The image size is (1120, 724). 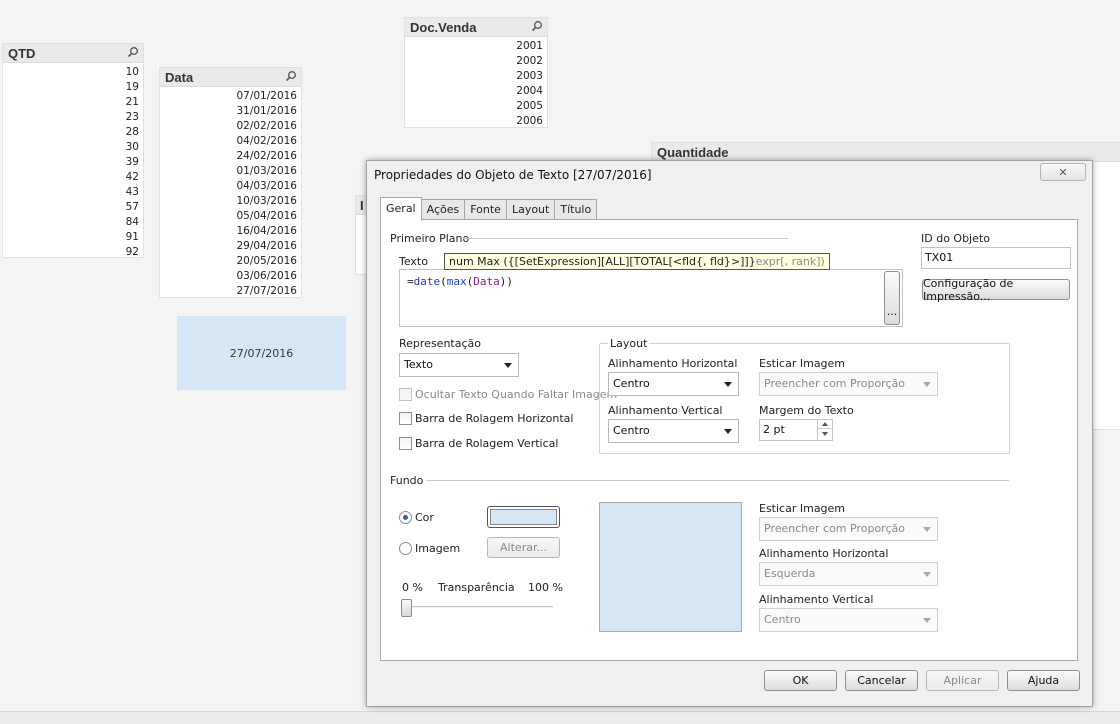 What do you see at coordinates (228, 291) in the screenshot?
I see `list-item: 27/07/2016` at bounding box center [228, 291].